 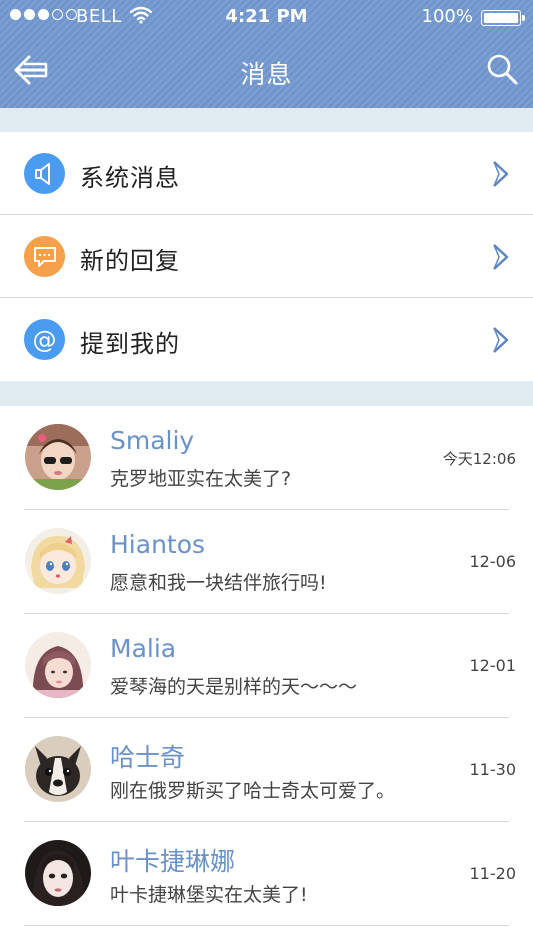 I want to click on chat-message-preview: 爱琴海的天是别样的天～～～, so click(x=234, y=687).